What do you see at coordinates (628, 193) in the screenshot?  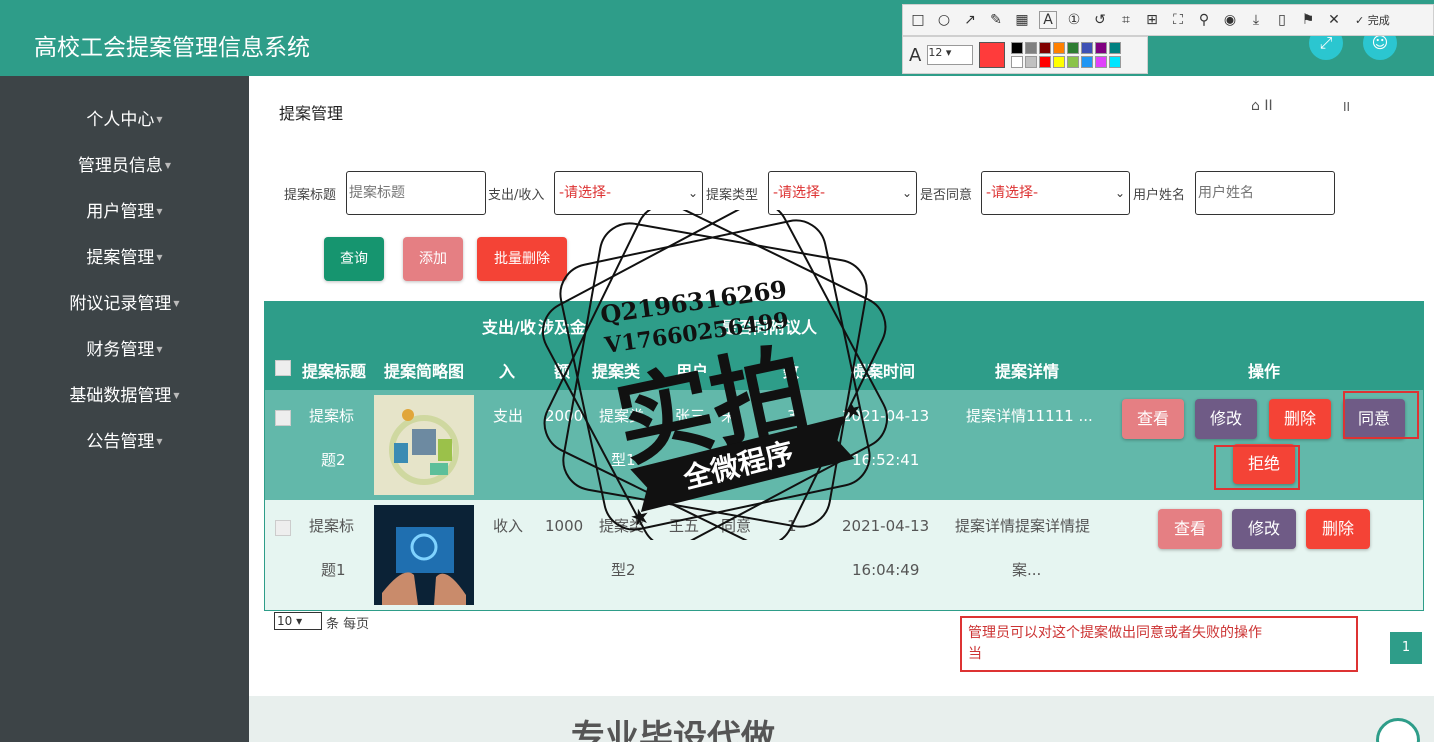 I see `type-filter-select: -请选择- ⌄` at bounding box center [628, 193].